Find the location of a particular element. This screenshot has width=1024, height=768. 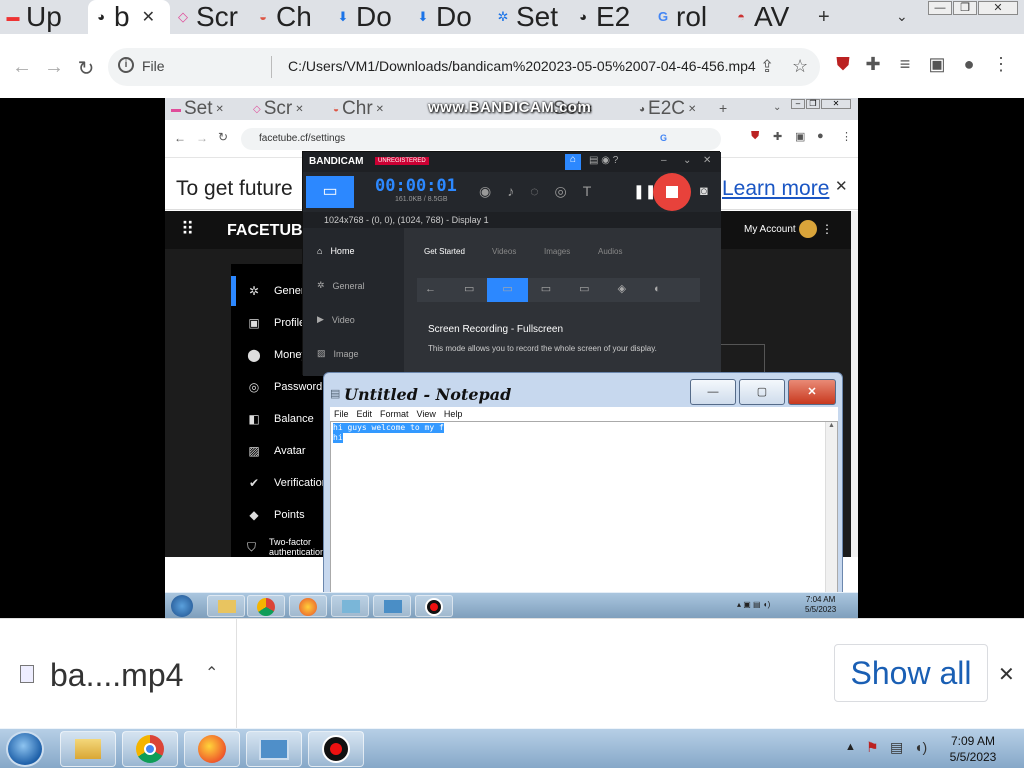

download-item: ba....mp4 ⌃ is located at coordinates (118, 674).